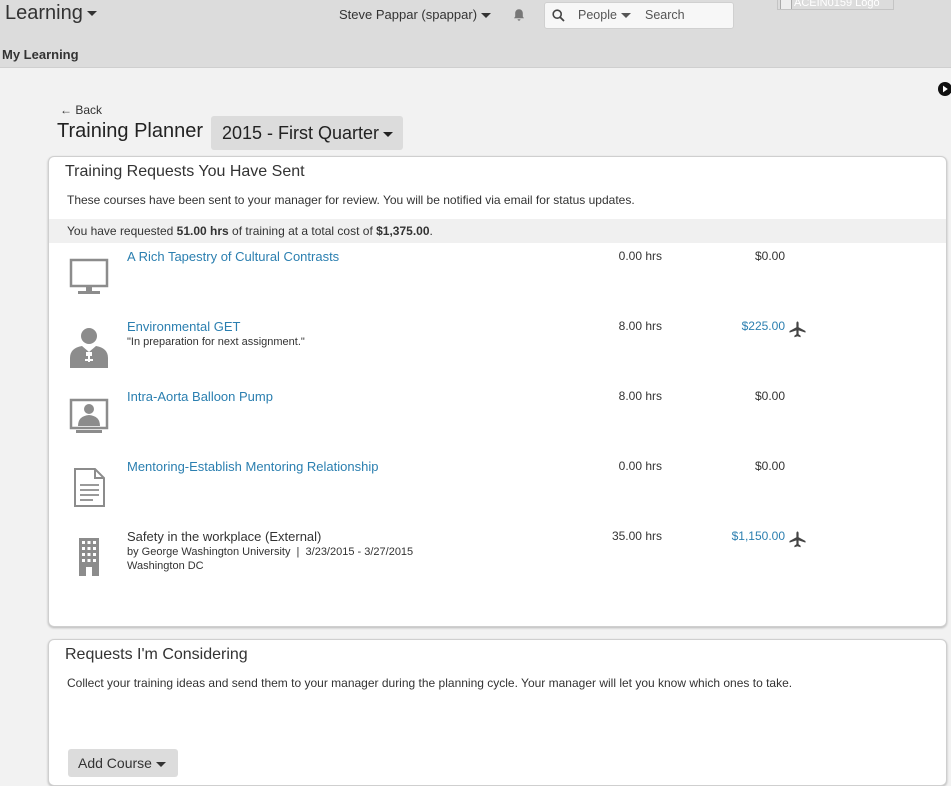 The height and width of the screenshot is (786, 951). What do you see at coordinates (763, 326) in the screenshot?
I see `course-cost: $225.00` at bounding box center [763, 326].